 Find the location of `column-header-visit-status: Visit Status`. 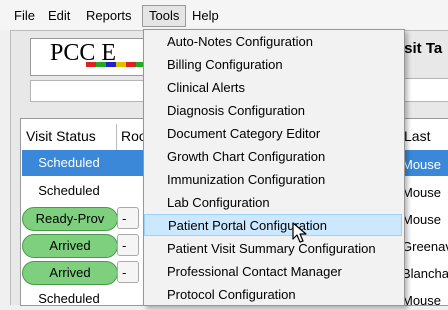

column-header-visit-status: Visit Status is located at coordinates (61, 136).